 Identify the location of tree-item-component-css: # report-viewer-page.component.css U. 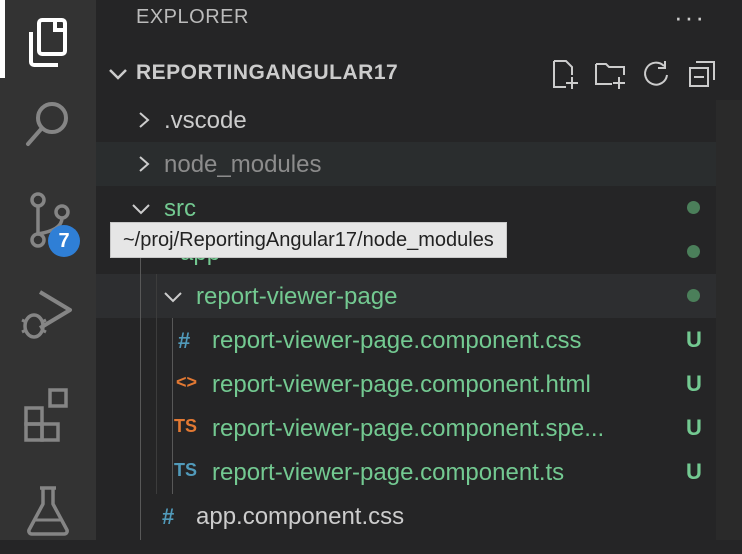
(419, 340).